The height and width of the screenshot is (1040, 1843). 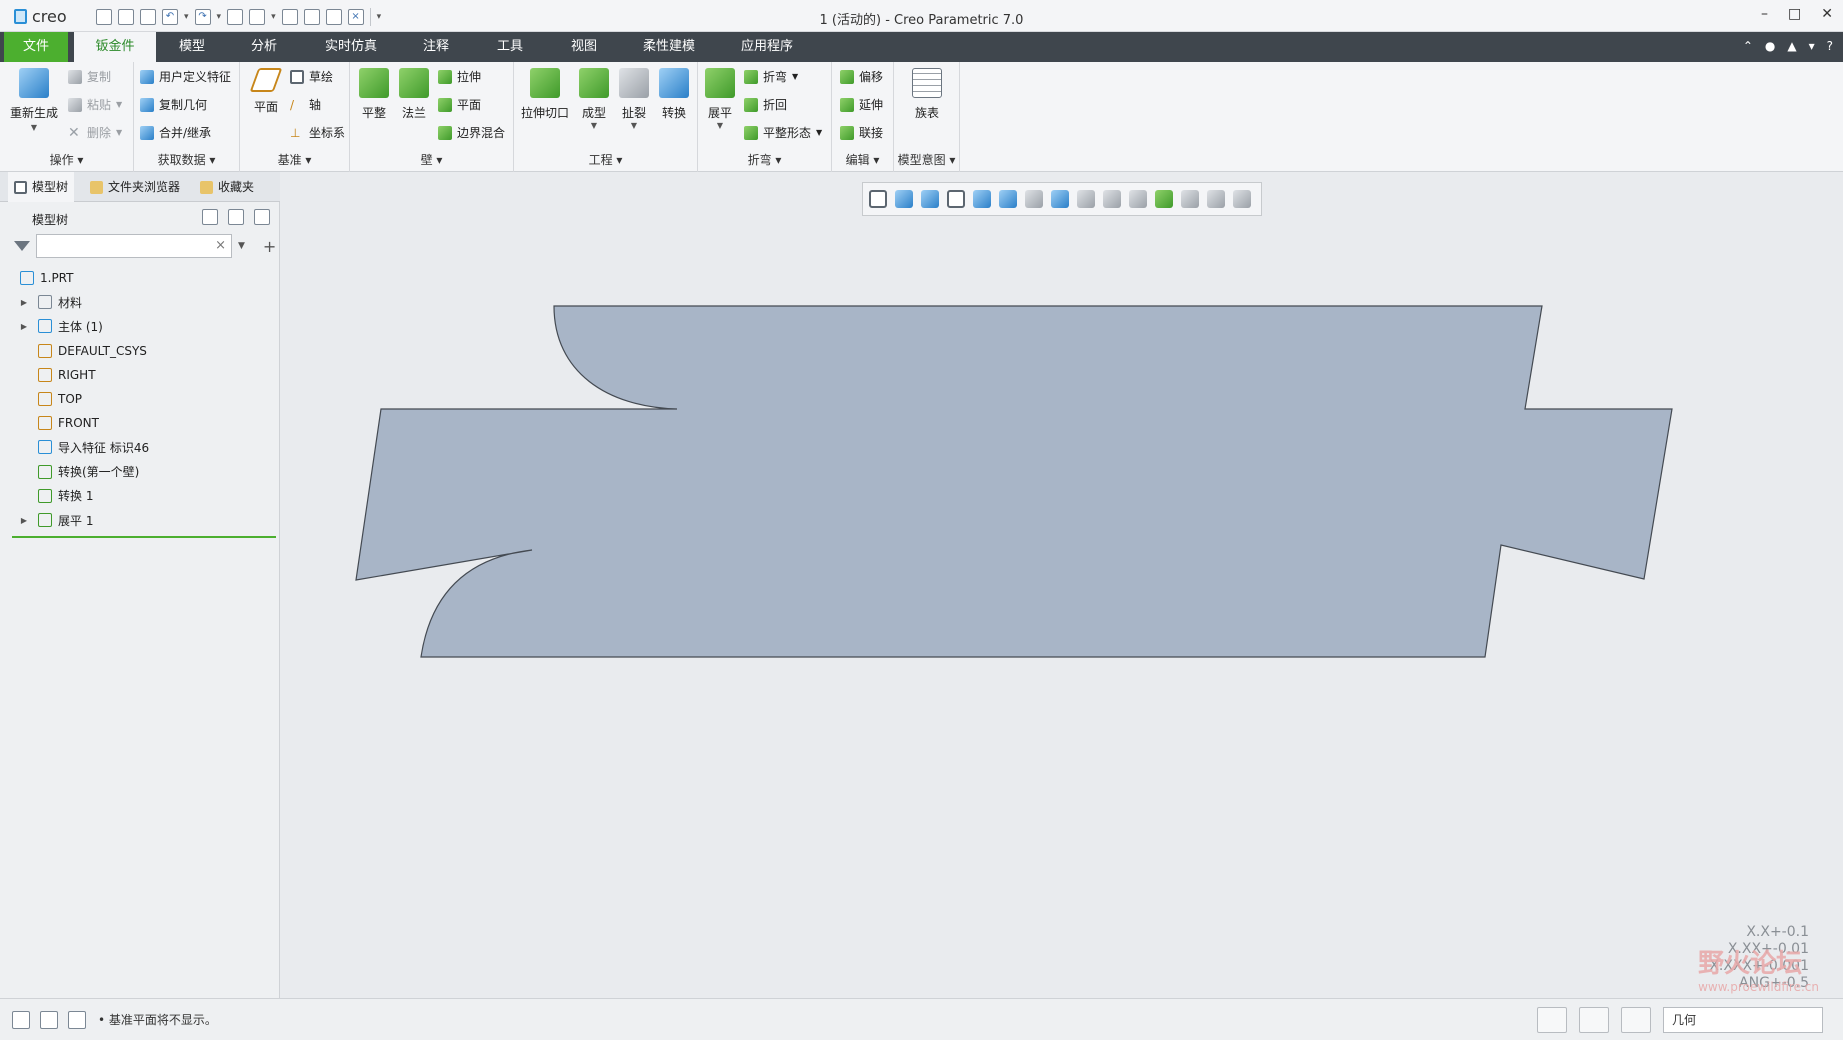 What do you see at coordinates (264, 47) in the screenshot?
I see `tab-analysis: 分析` at bounding box center [264, 47].